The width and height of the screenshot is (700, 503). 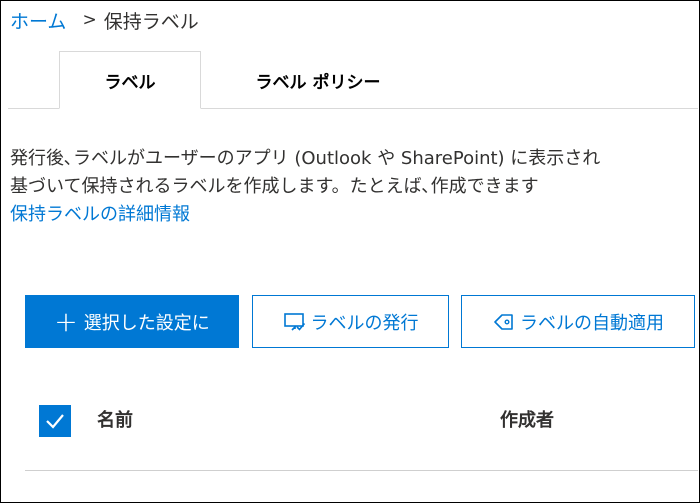 I want to click on publish-label-icon, so click(x=295, y=322).